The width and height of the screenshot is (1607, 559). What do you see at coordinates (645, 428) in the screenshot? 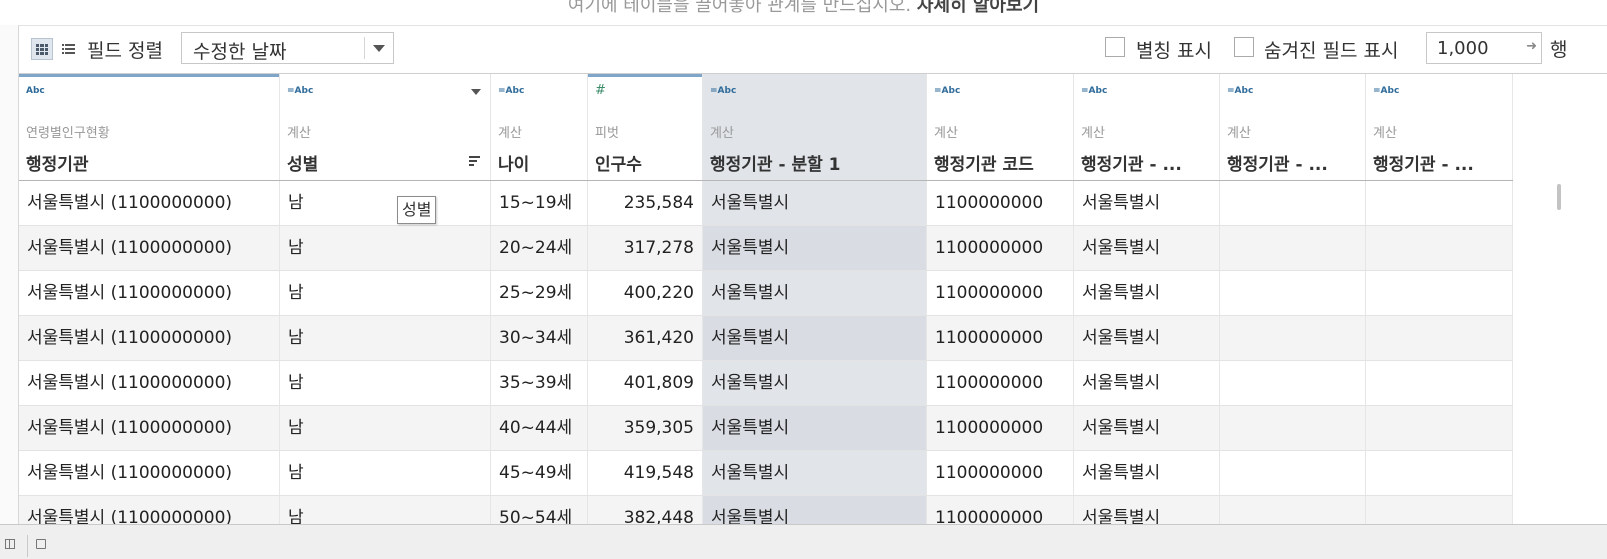
I see `table-cell: 359,305` at bounding box center [645, 428].